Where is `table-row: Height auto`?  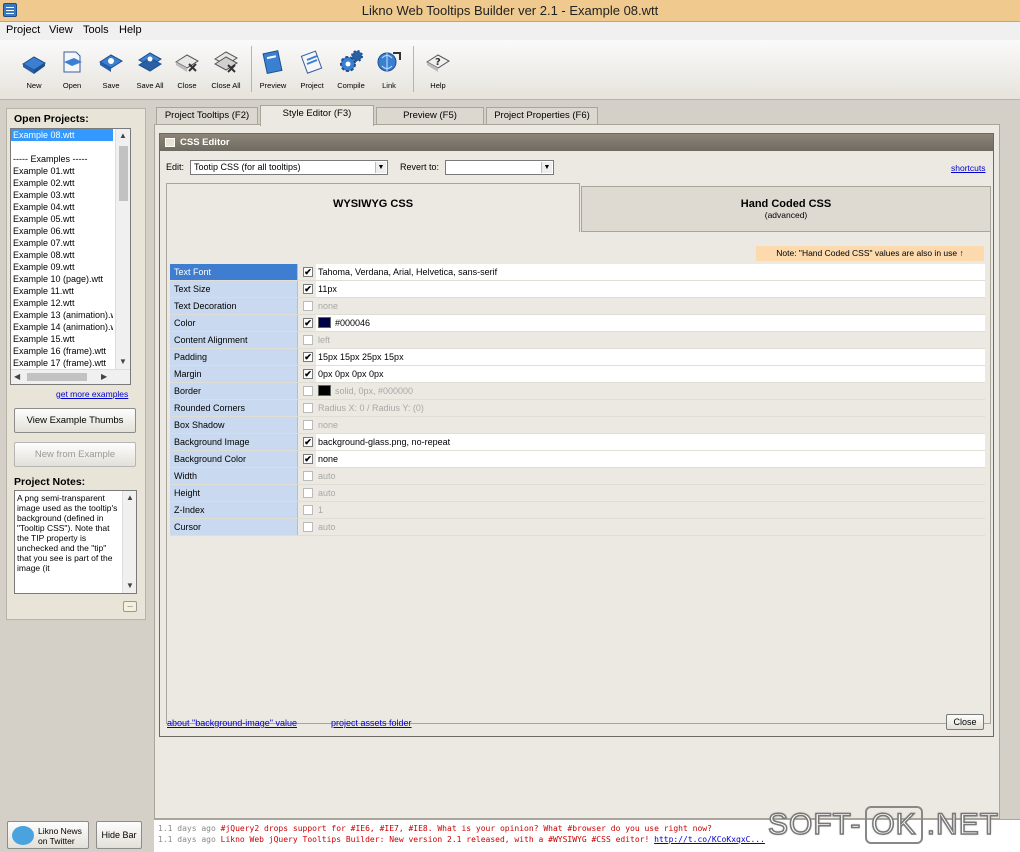 table-row: Height auto is located at coordinates (577, 493).